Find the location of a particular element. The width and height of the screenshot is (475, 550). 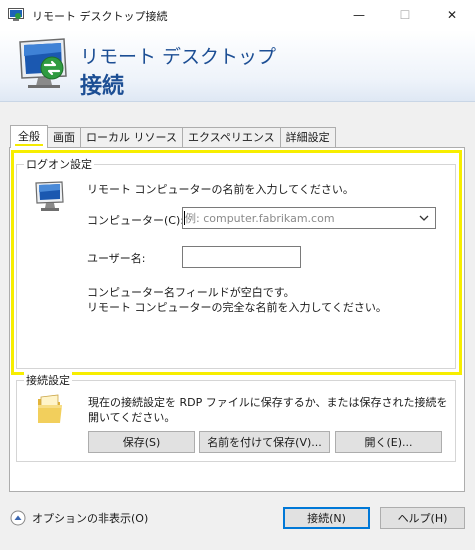

save-button: 保存(S) is located at coordinates (141, 442).